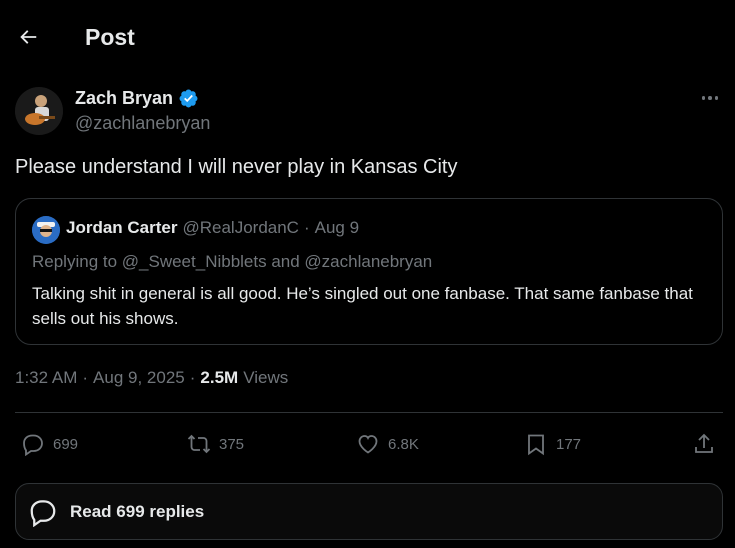 The image size is (735, 548). What do you see at coordinates (240, 228) in the screenshot?
I see `quoted-author-handle: @RealJordanC` at bounding box center [240, 228].